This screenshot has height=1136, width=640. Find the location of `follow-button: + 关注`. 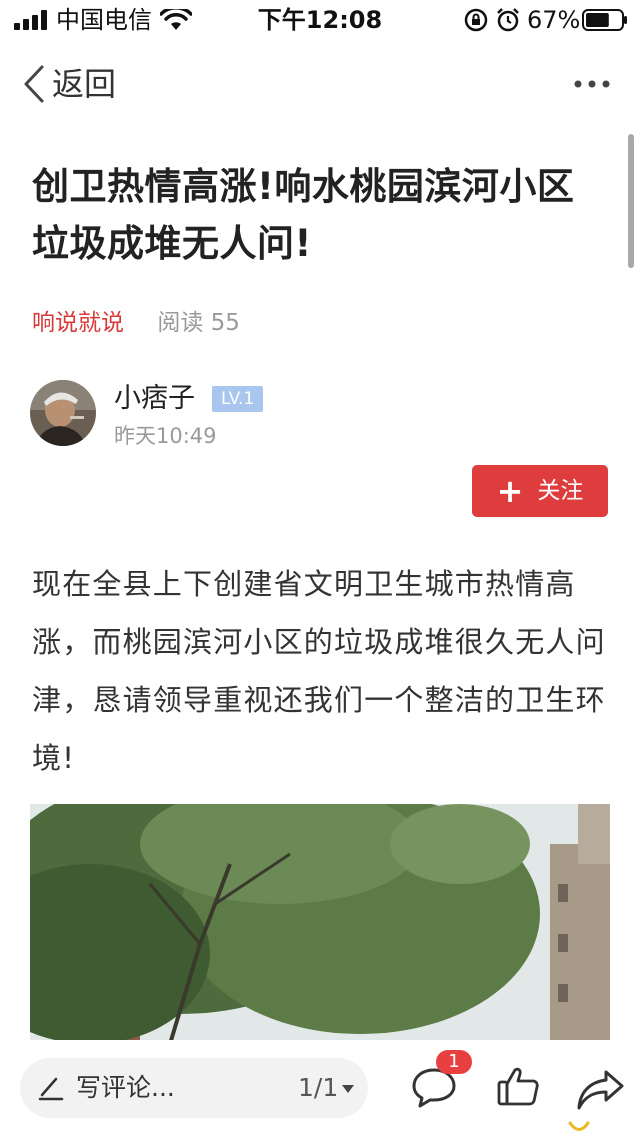

follow-button: + 关注 is located at coordinates (540, 491).